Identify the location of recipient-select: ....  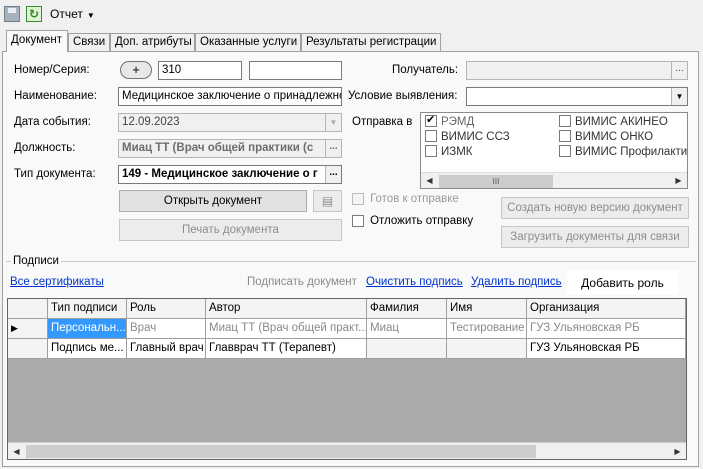
(577, 70).